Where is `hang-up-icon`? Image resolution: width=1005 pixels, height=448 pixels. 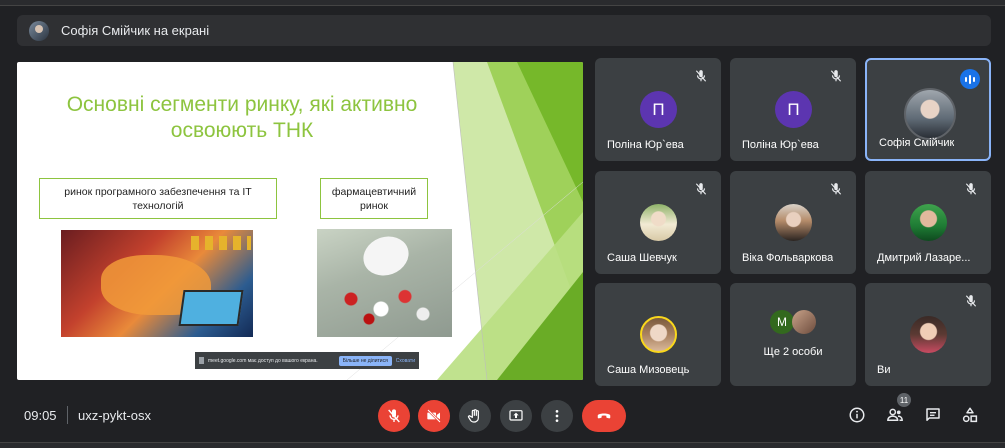 hang-up-icon is located at coordinates (604, 416).